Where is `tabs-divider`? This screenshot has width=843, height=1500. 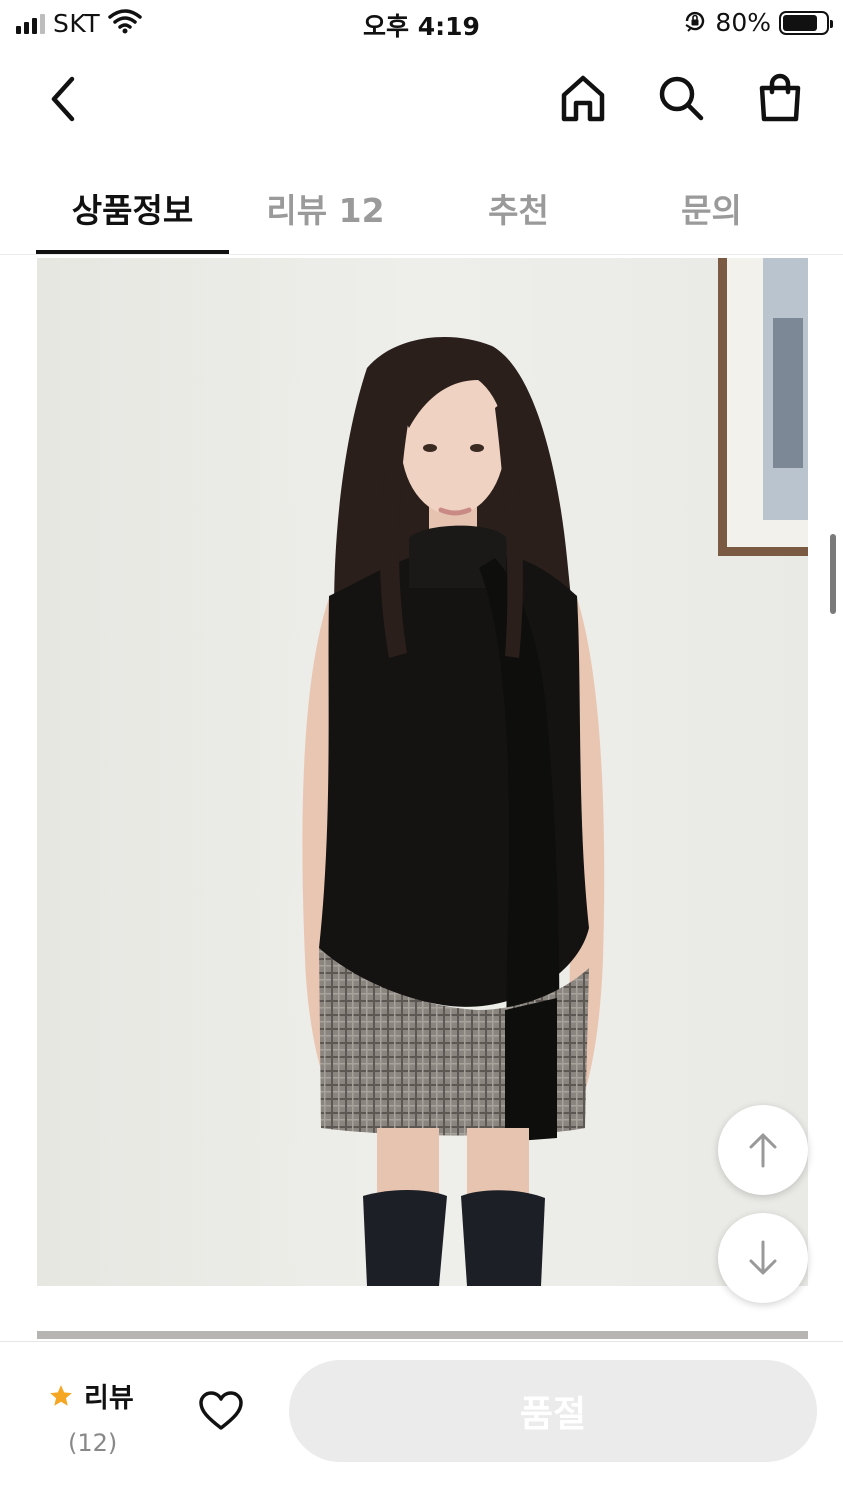 tabs-divider is located at coordinates (421, 254).